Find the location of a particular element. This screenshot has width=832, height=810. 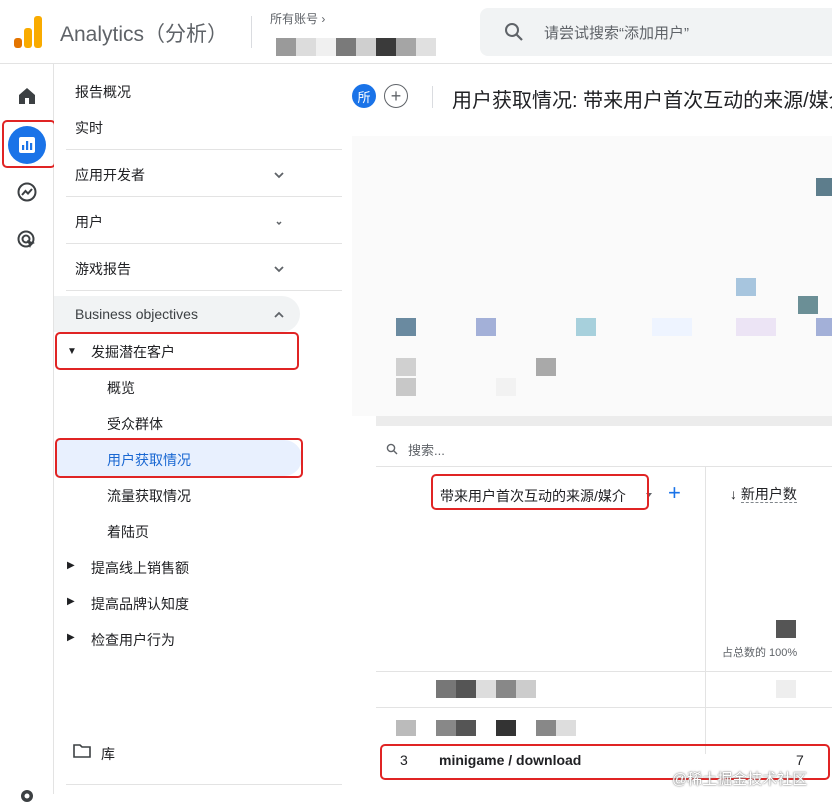

search-bar: 请尝试搜索“添加用户” is located at coordinates (656, 32).